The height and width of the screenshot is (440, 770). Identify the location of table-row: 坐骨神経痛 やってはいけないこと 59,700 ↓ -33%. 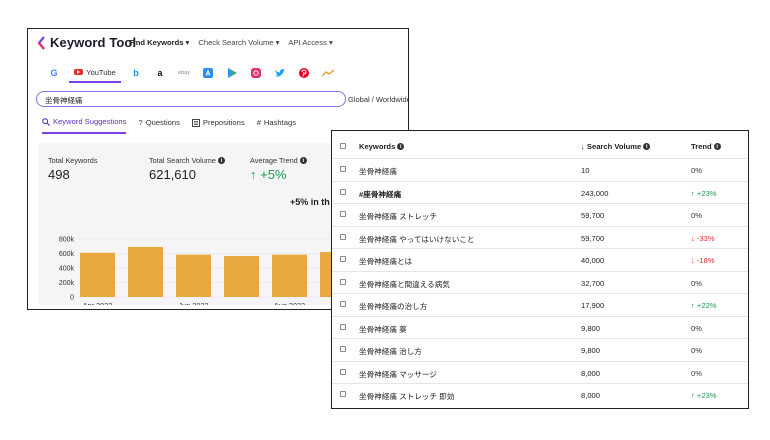
(540, 237).